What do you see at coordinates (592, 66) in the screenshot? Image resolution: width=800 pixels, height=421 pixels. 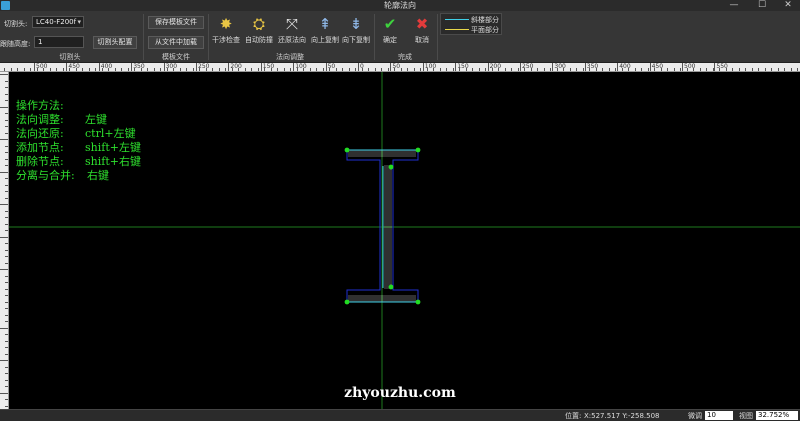 I see `ruler-label: 350` at bounding box center [592, 66].